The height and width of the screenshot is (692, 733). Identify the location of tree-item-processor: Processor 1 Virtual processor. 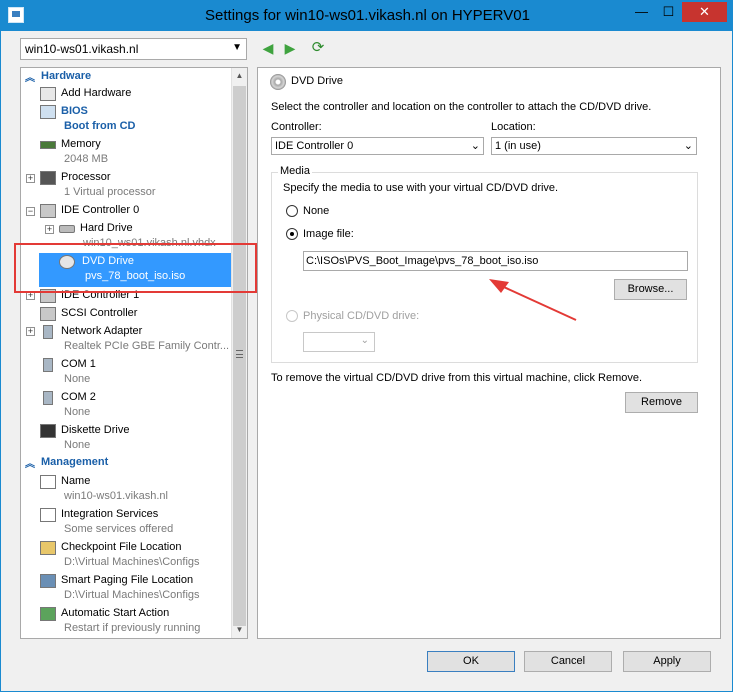
(135, 185).